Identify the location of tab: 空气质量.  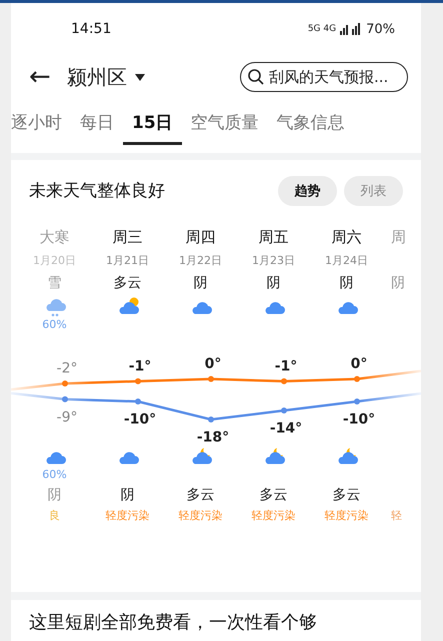
(225, 126).